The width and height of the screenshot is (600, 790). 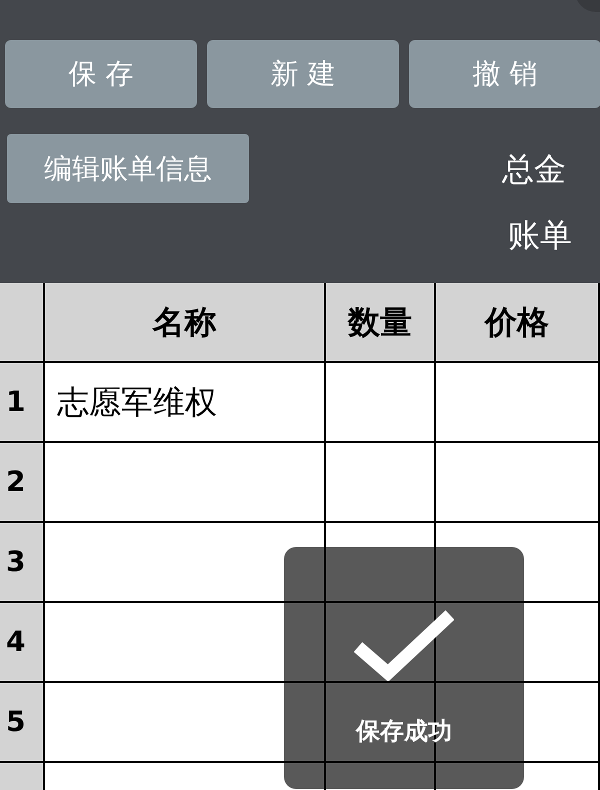 I want to click on row-number: 3, so click(x=22, y=562).